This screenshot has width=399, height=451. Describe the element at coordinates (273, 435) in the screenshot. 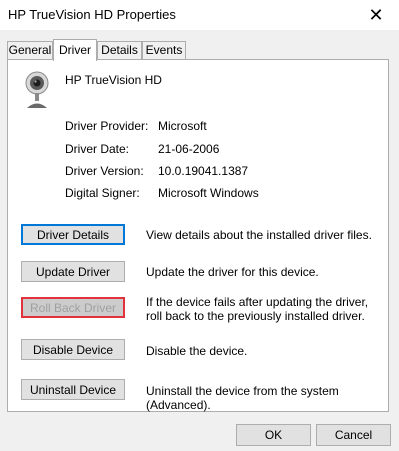

I see `ok-button: OK` at that location.